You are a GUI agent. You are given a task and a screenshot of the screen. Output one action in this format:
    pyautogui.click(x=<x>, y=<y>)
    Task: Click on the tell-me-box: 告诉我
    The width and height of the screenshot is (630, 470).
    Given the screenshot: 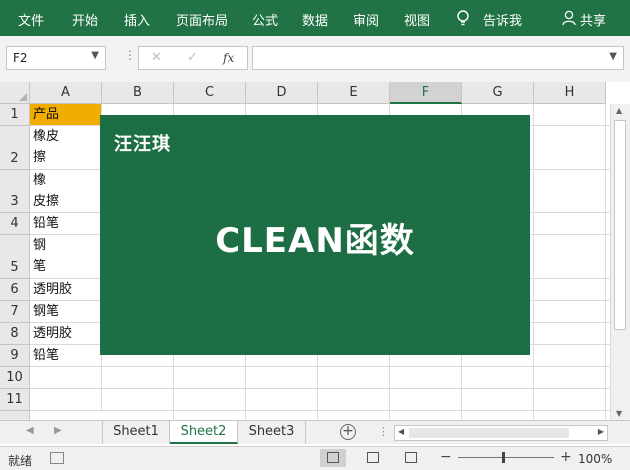 What is the action you would take?
    pyautogui.click(x=502, y=19)
    